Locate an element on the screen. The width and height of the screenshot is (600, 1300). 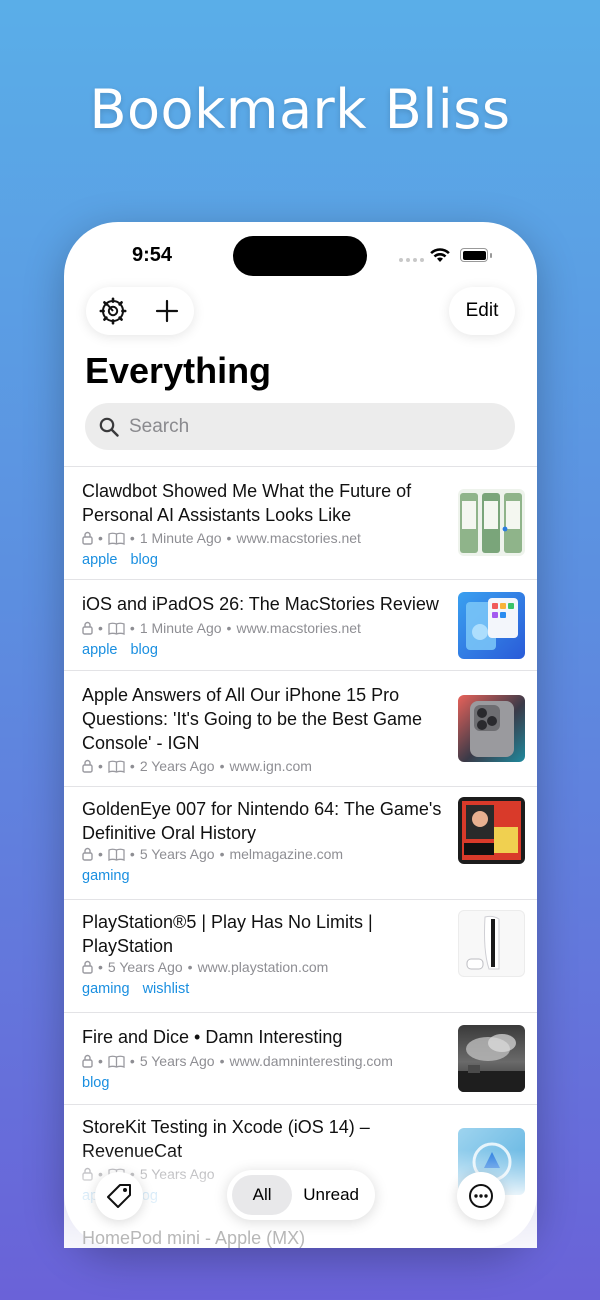
bookmark-meta: • • 5 Years Ago • melmagazine.com is located at coordinates (212, 854).